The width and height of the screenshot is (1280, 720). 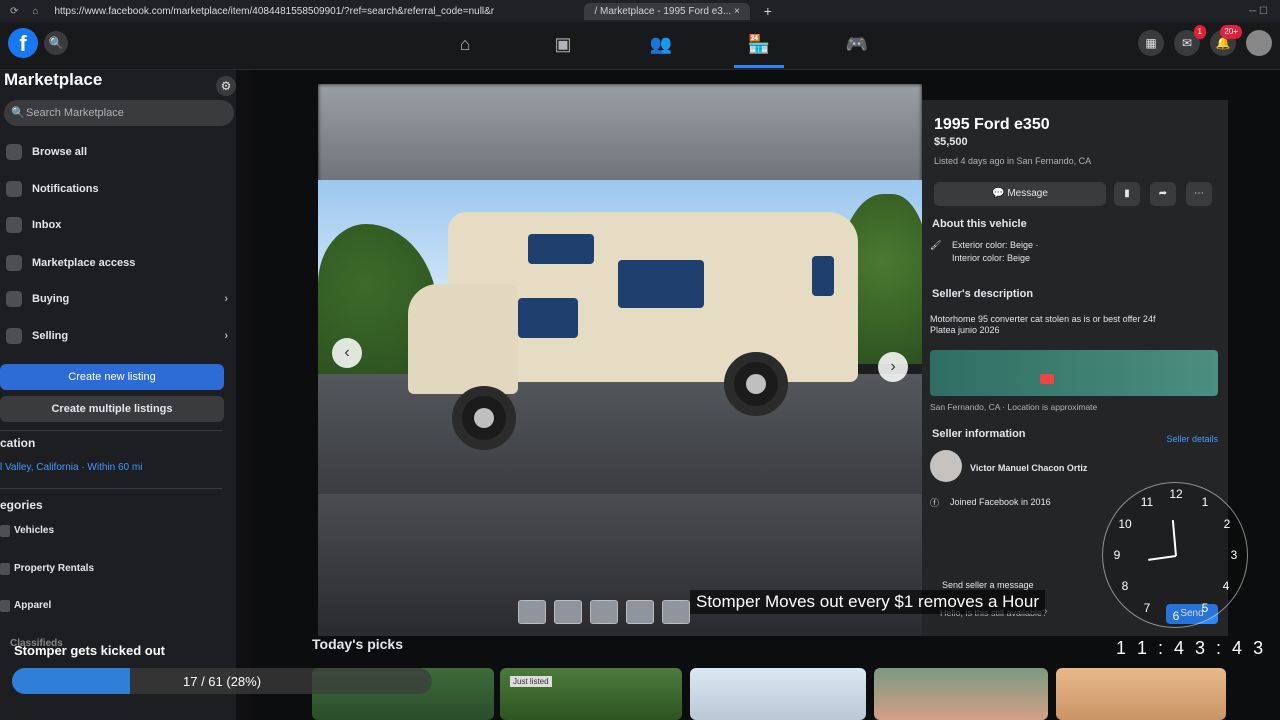 What do you see at coordinates (563, 45) in the screenshot?
I see `video-nav-icon: ▣` at bounding box center [563, 45].